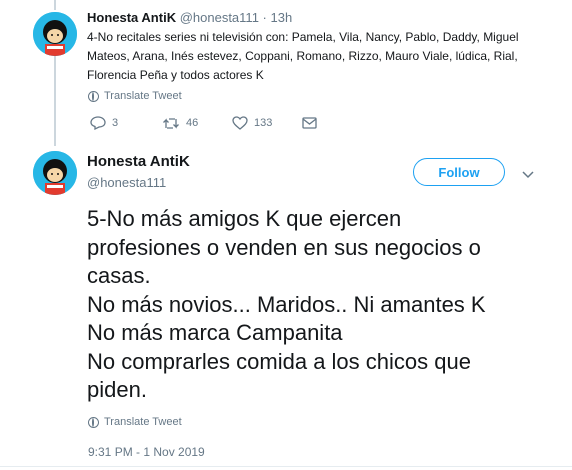  Describe the element at coordinates (459, 172) in the screenshot. I see `follow-button: Follow` at that location.